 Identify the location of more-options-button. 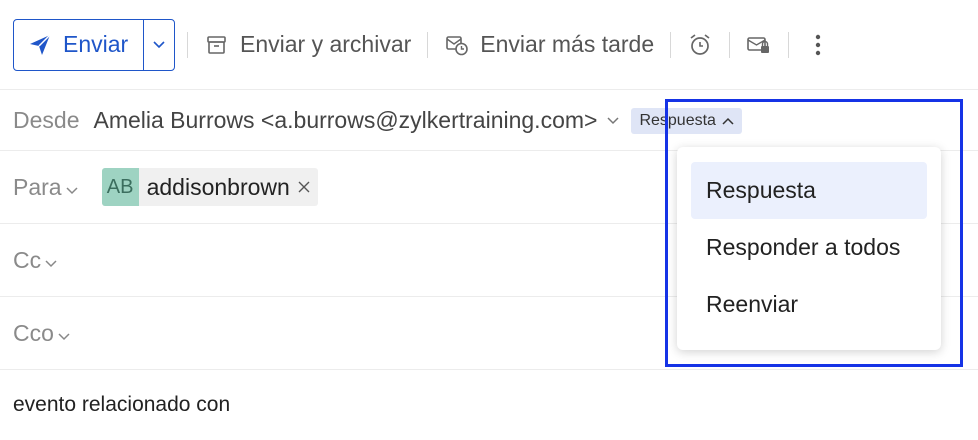
(818, 45).